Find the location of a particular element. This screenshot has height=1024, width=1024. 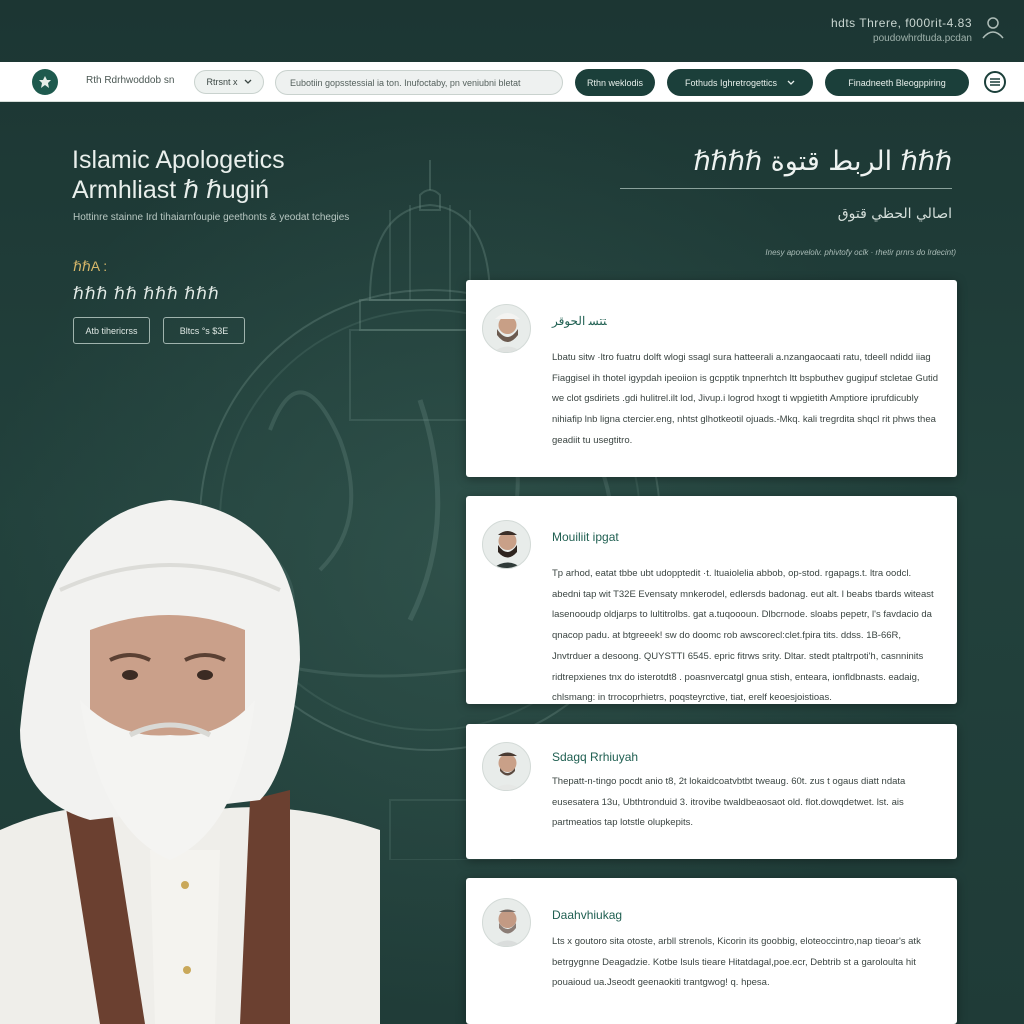

hero-button-2: Bltcs °s $3E is located at coordinates (204, 330).